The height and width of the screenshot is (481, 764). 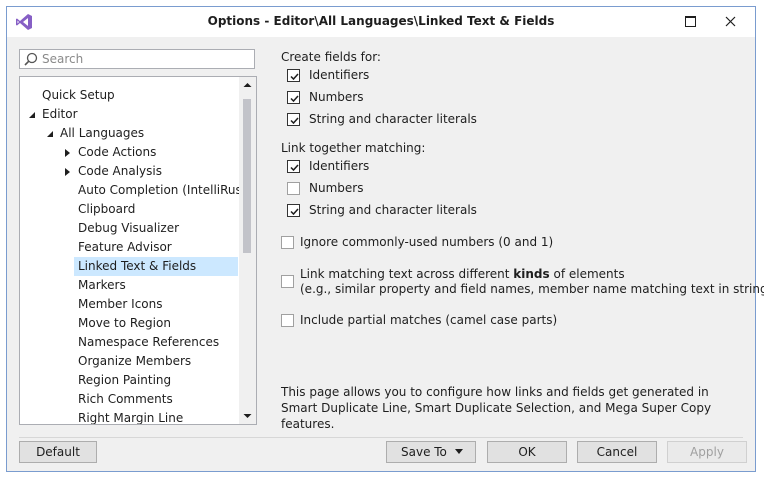 What do you see at coordinates (58, 452) in the screenshot?
I see `default-button: Default` at bounding box center [58, 452].